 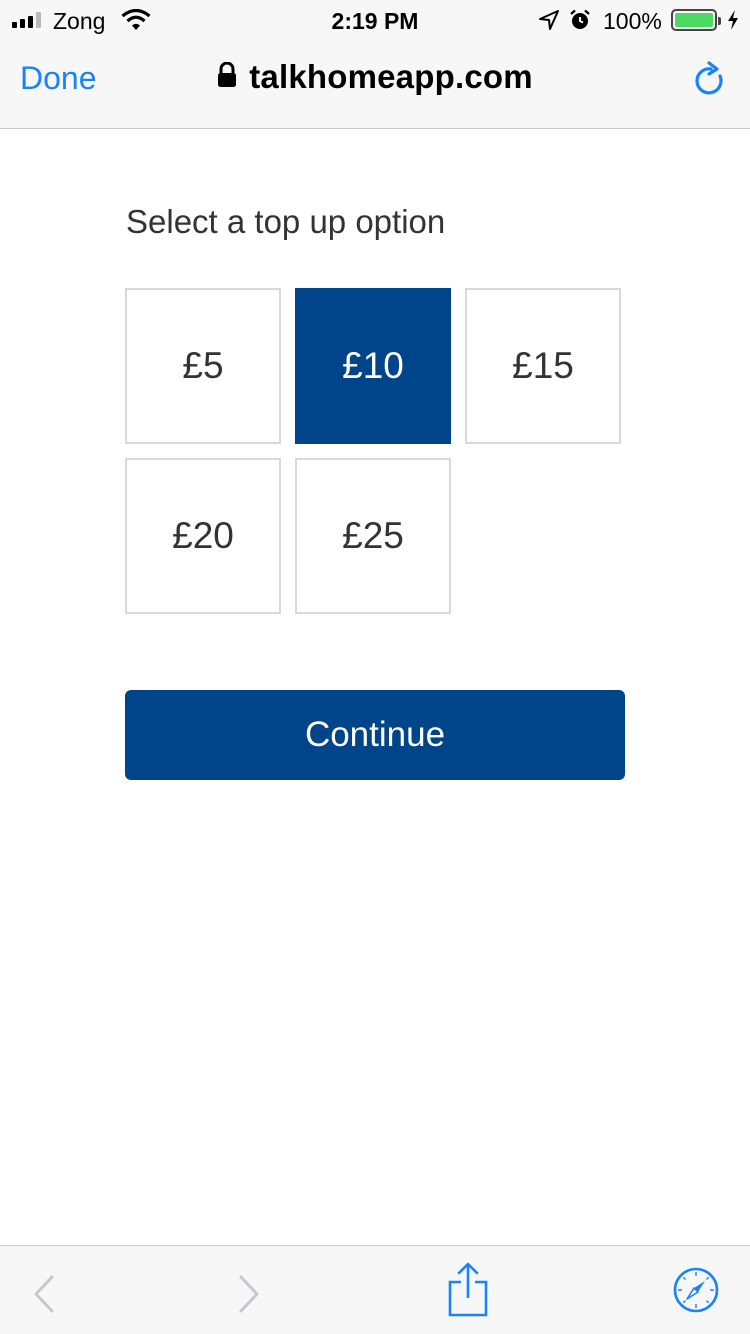 I want to click on browser-nav-bar: Done talkhomeapp.com, so click(x=375, y=84).